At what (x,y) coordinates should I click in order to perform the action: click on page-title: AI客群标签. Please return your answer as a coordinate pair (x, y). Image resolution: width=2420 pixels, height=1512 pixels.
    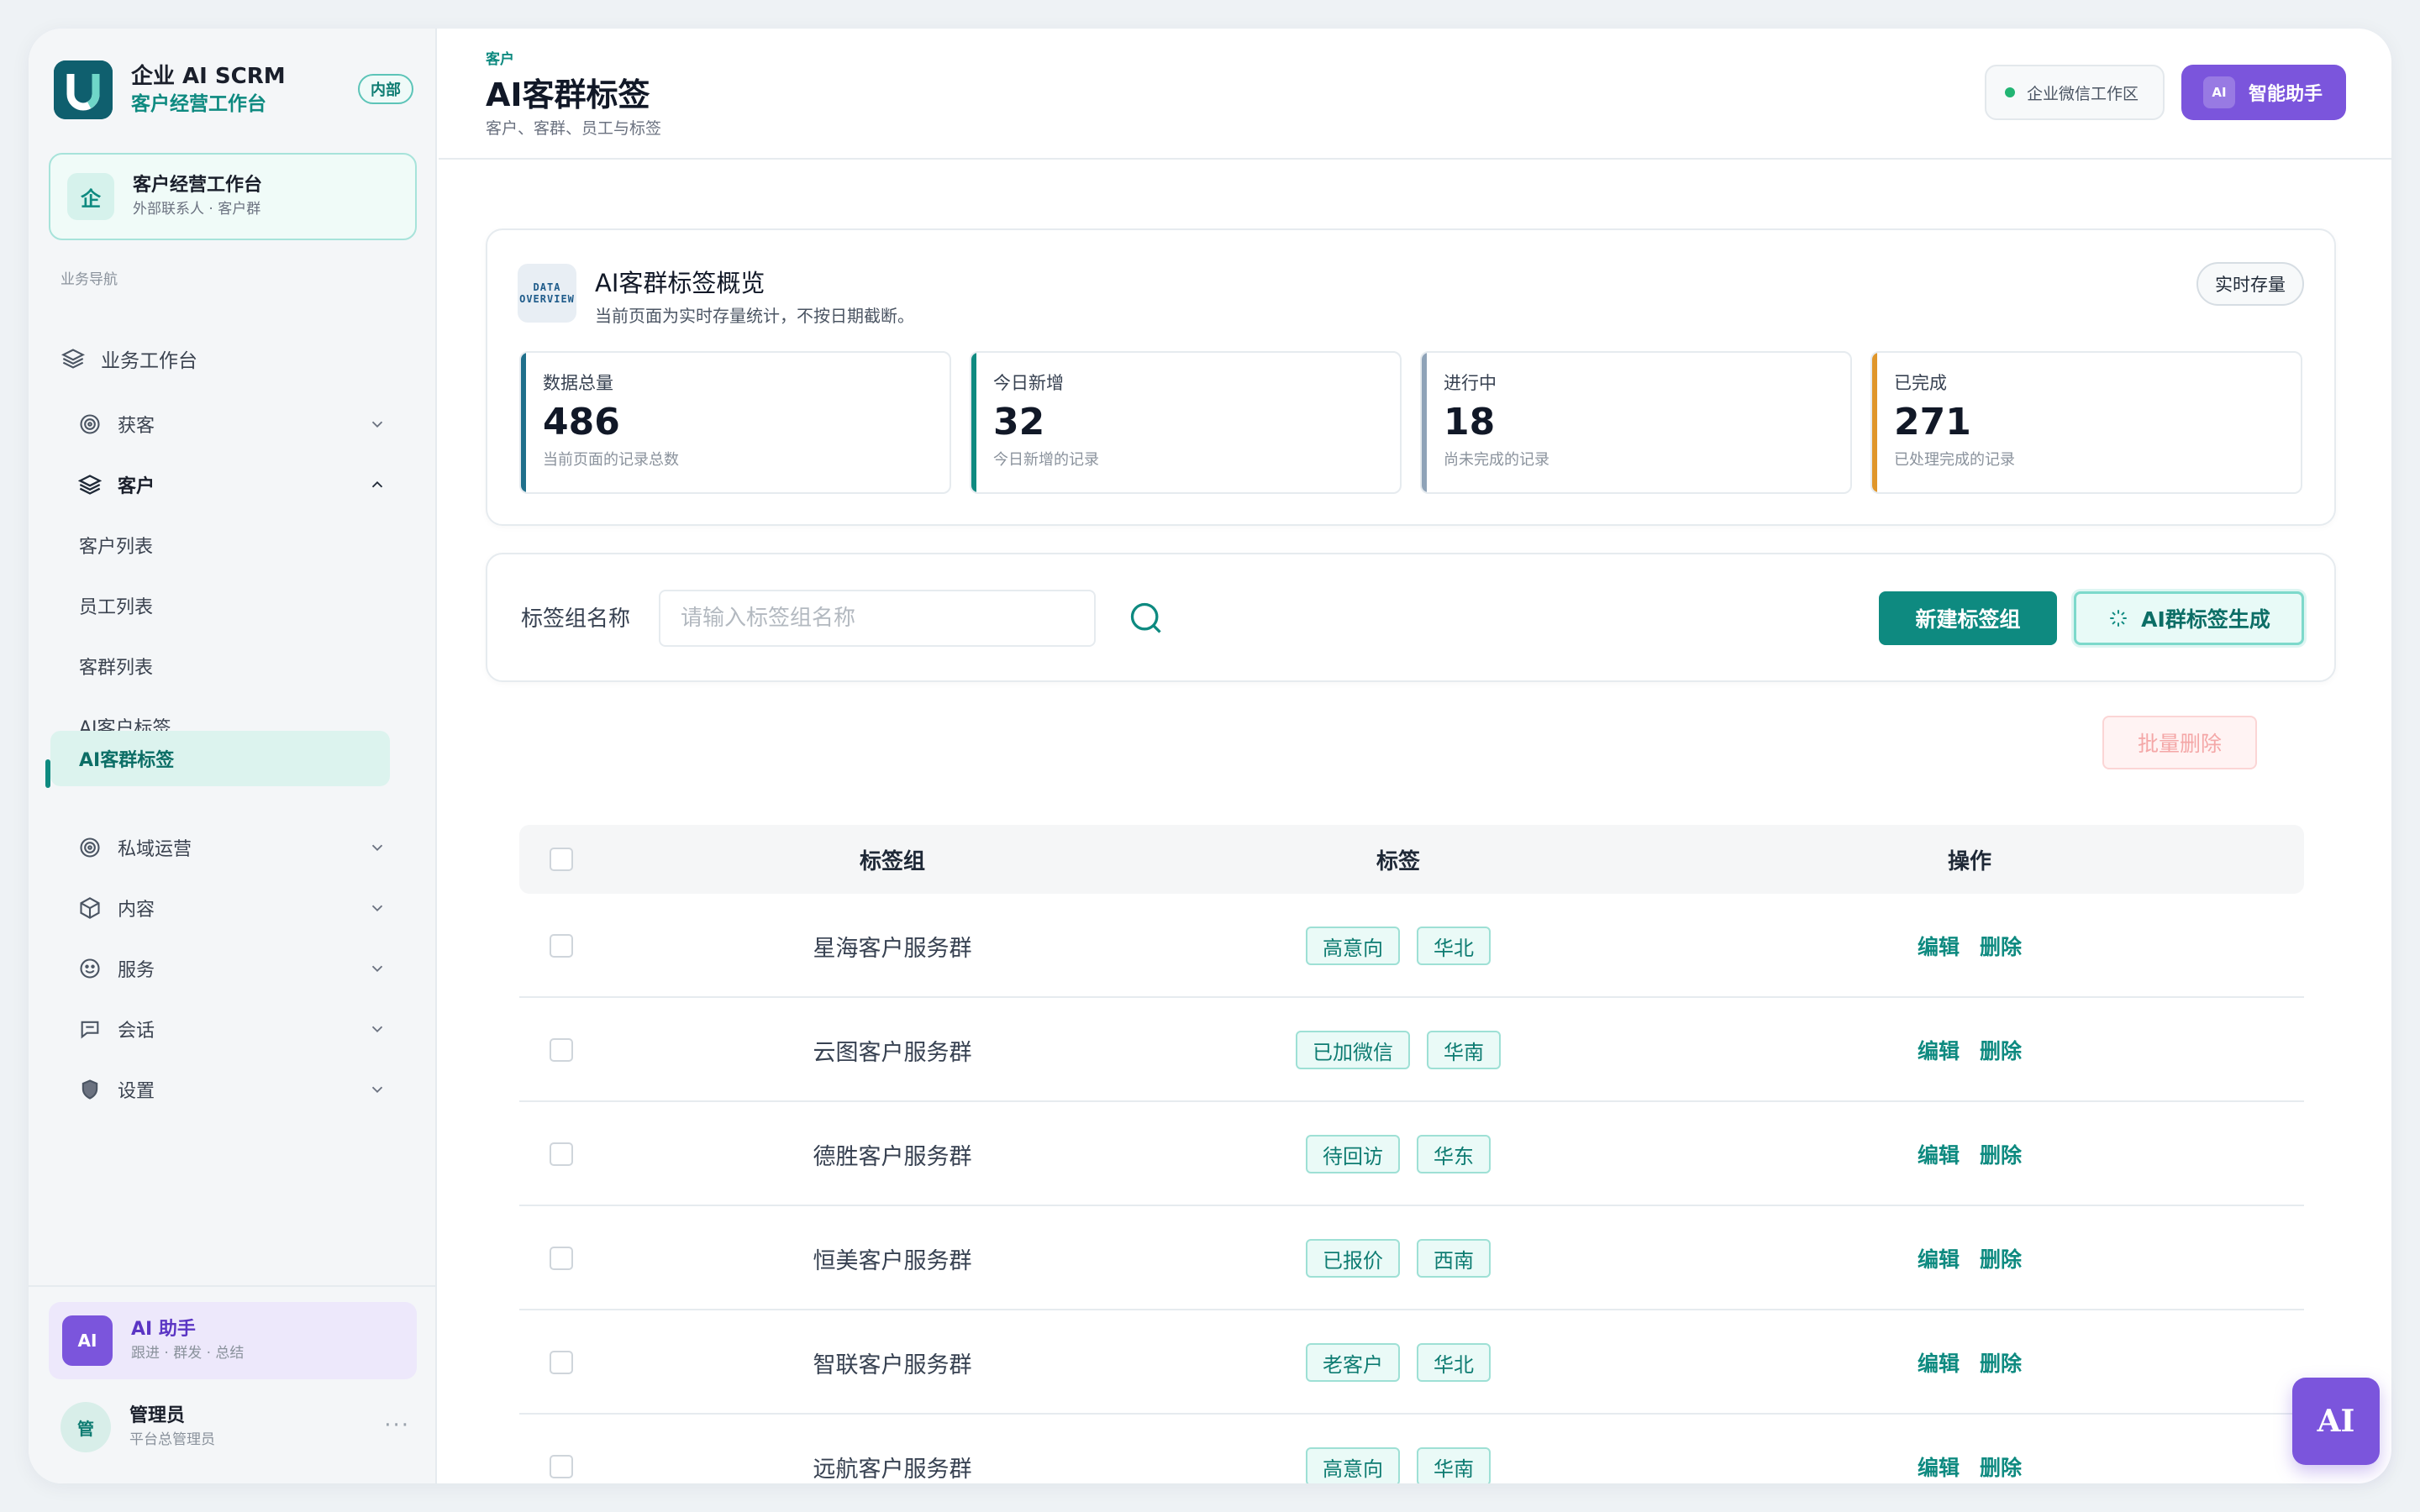
    Looking at the image, I should click on (568, 94).